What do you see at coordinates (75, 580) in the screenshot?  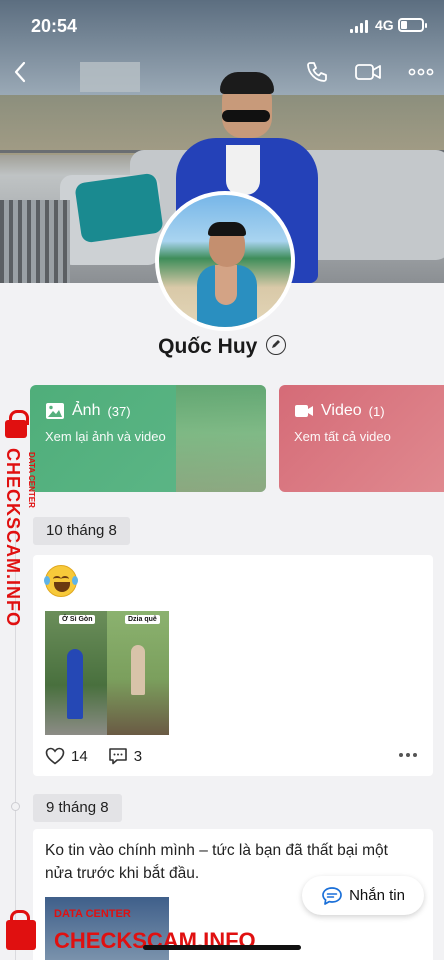 I see `emoji-tear-right` at bounding box center [75, 580].